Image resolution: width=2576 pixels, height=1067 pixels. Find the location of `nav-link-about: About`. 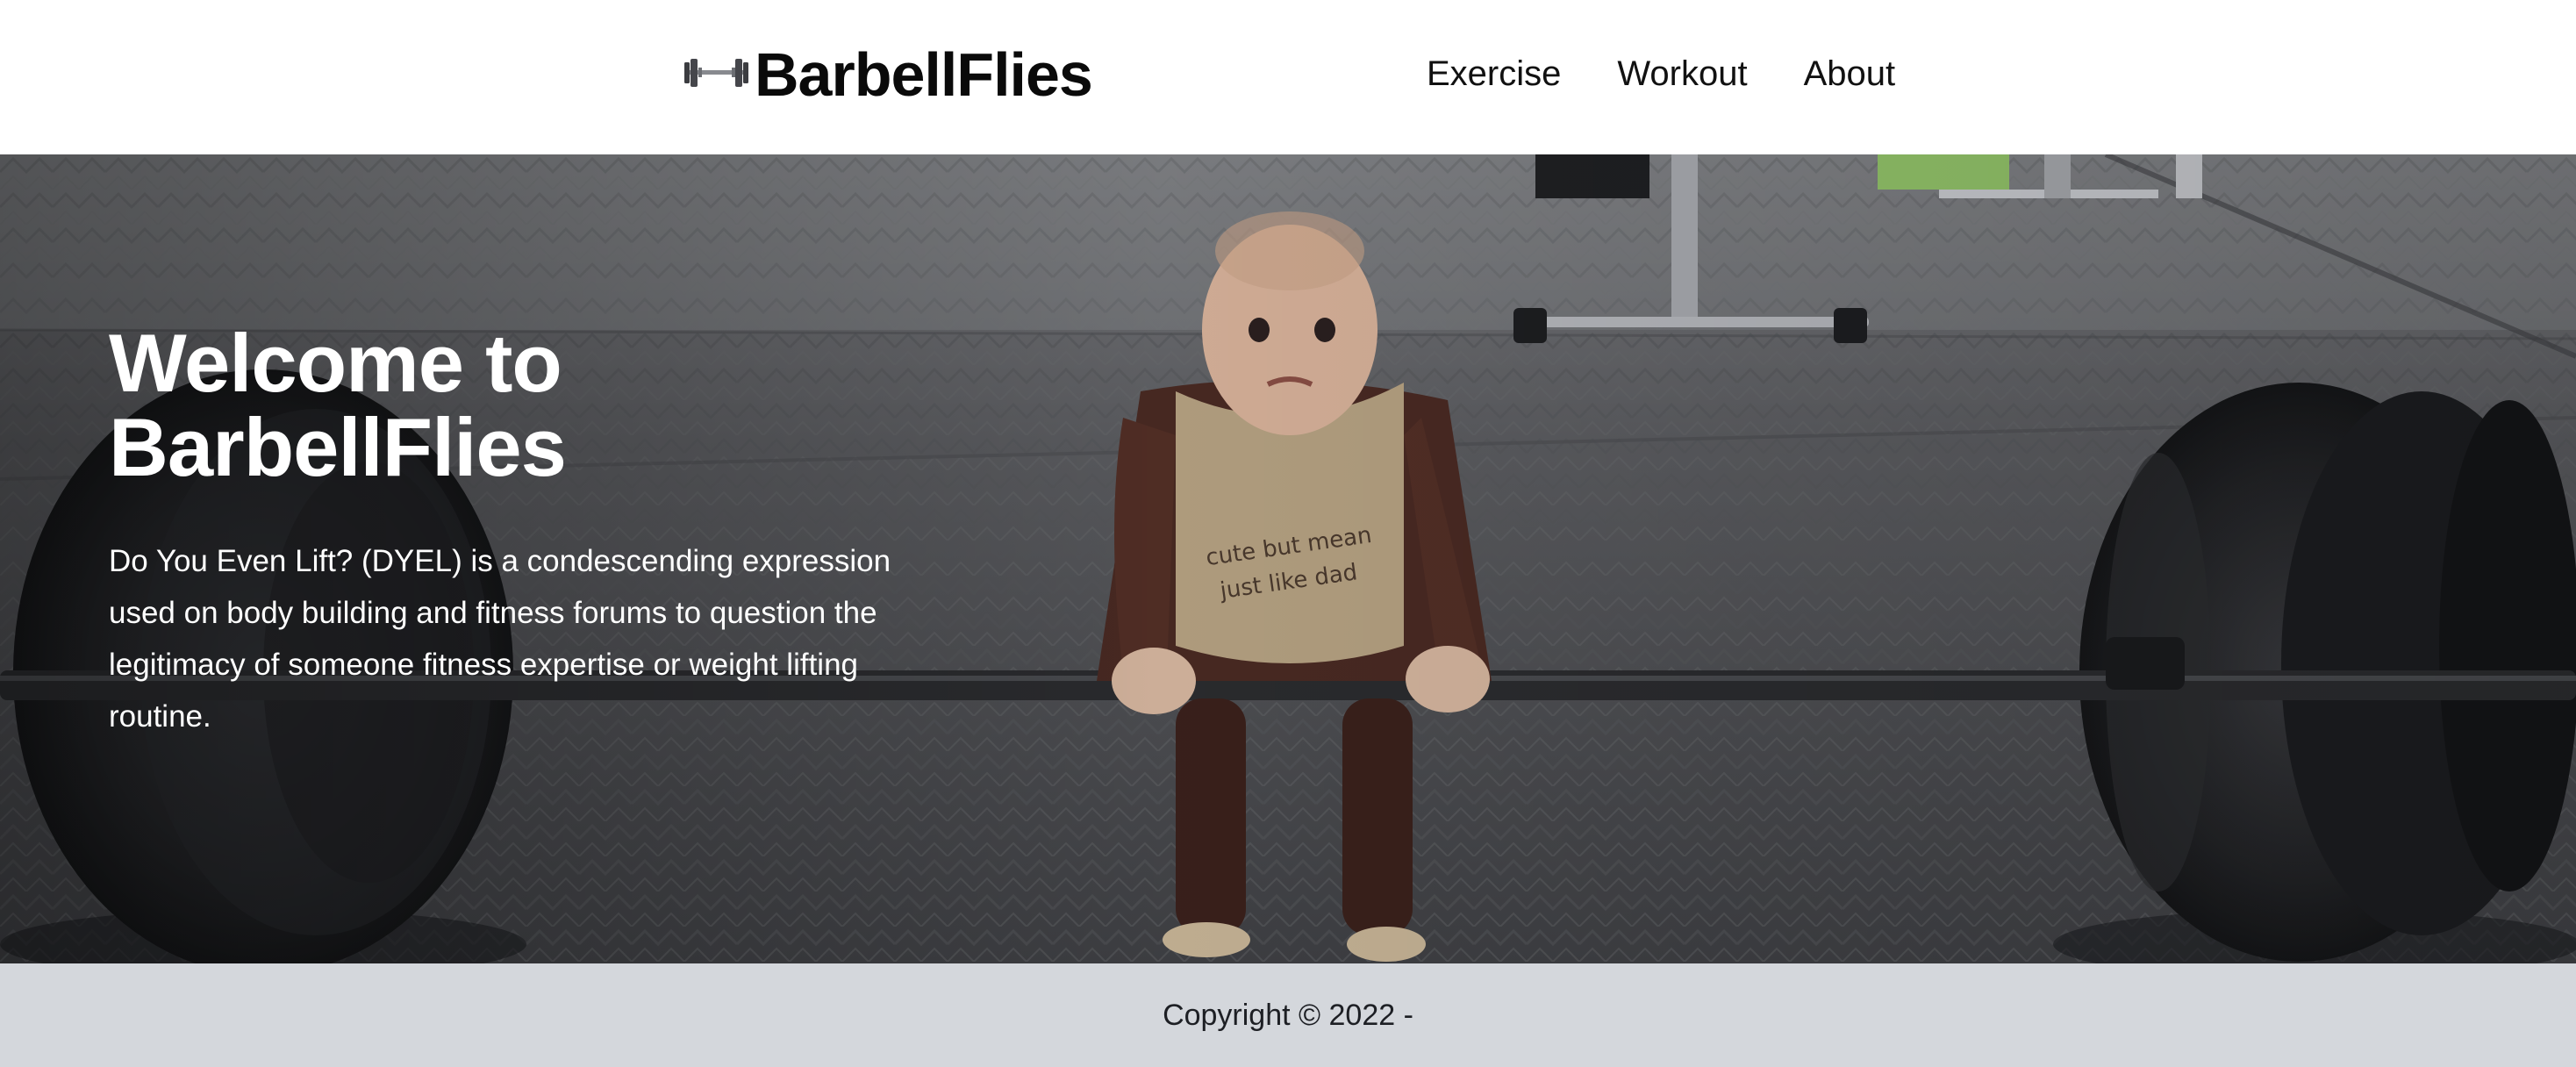

nav-link-about: About is located at coordinates (1850, 73).